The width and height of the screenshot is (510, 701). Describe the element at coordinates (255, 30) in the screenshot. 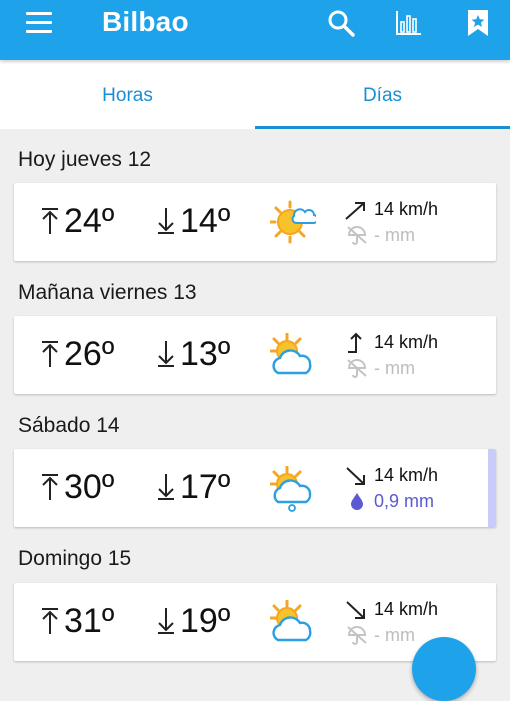

I see `app-bar: Bilbao` at that location.